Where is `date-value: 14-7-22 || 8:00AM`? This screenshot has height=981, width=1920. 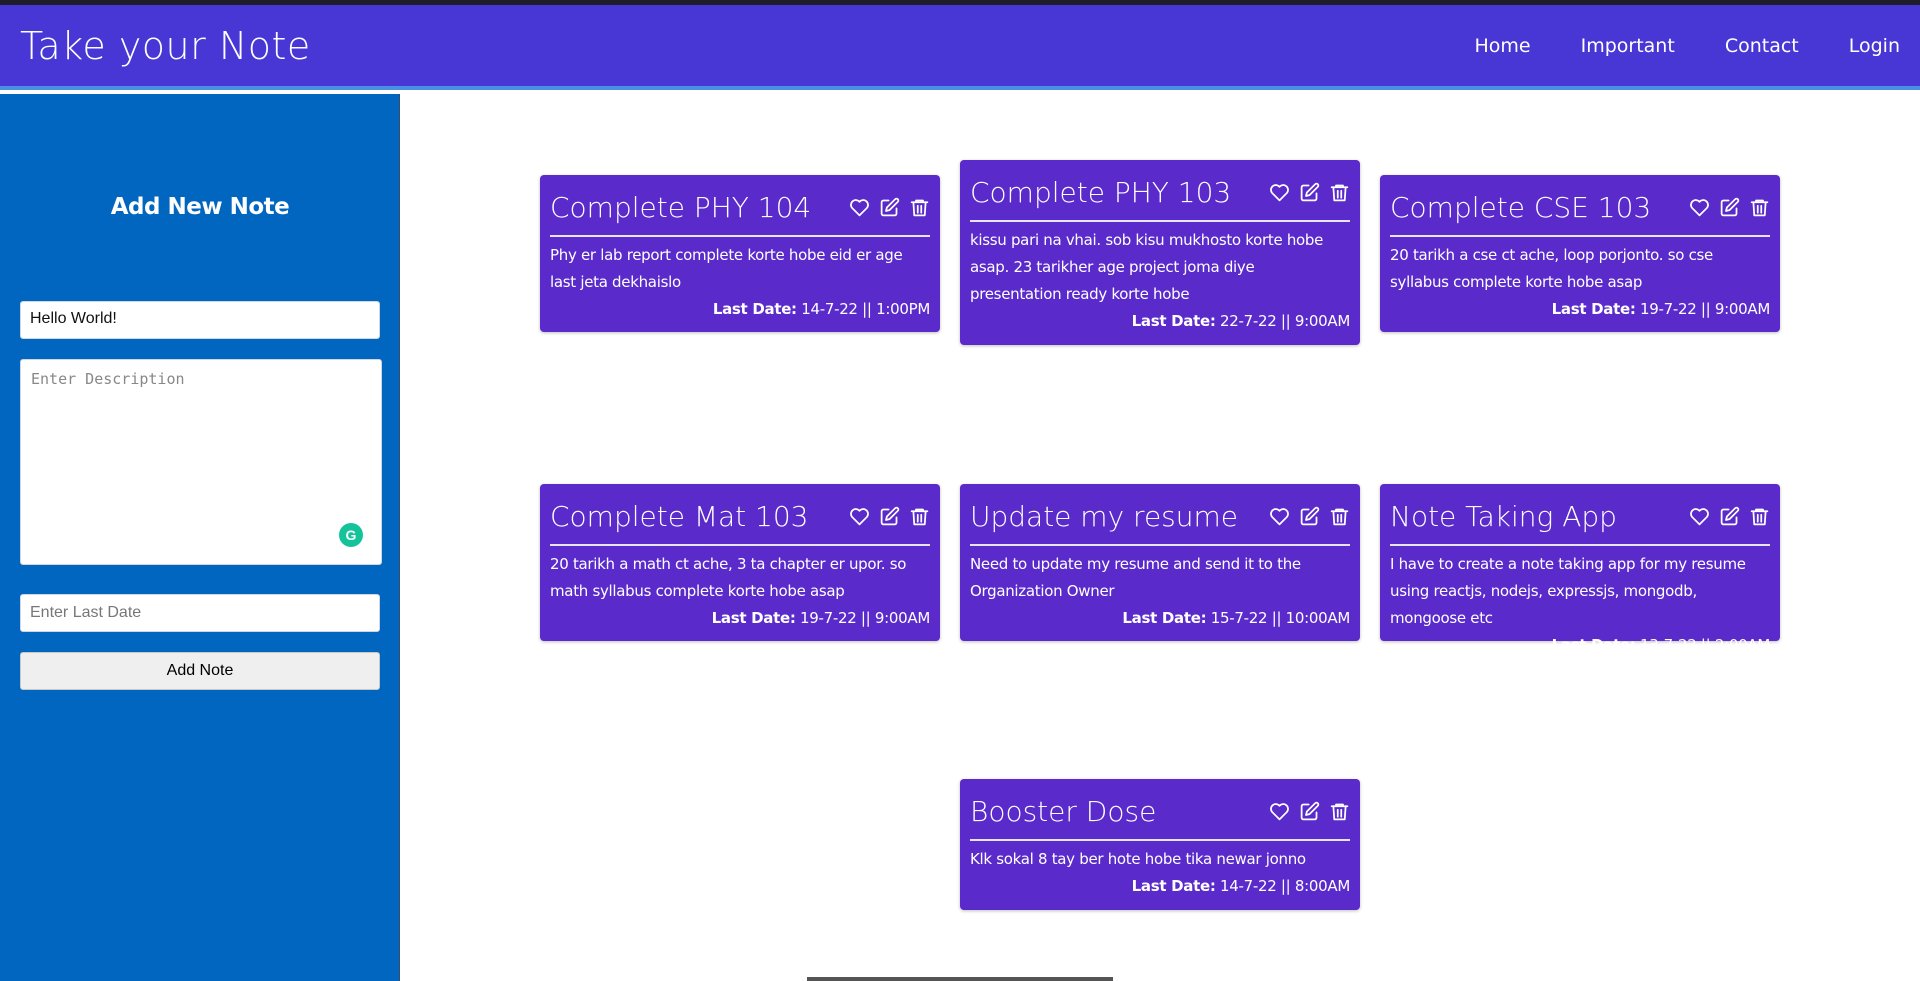
date-value: 14-7-22 || 8:00AM is located at coordinates (1285, 886).